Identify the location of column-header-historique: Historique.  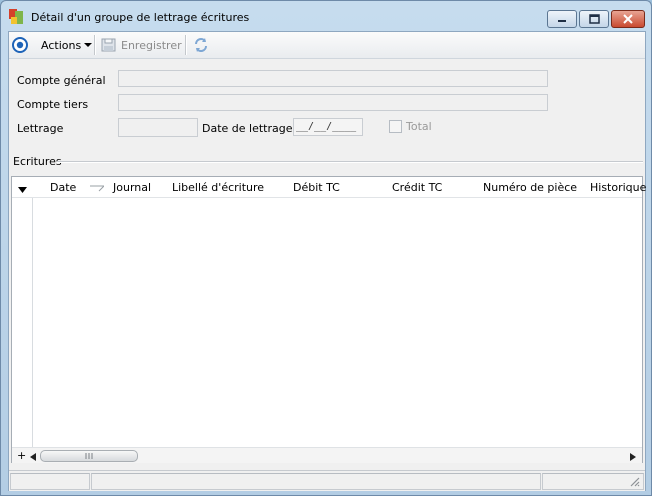
(618, 187).